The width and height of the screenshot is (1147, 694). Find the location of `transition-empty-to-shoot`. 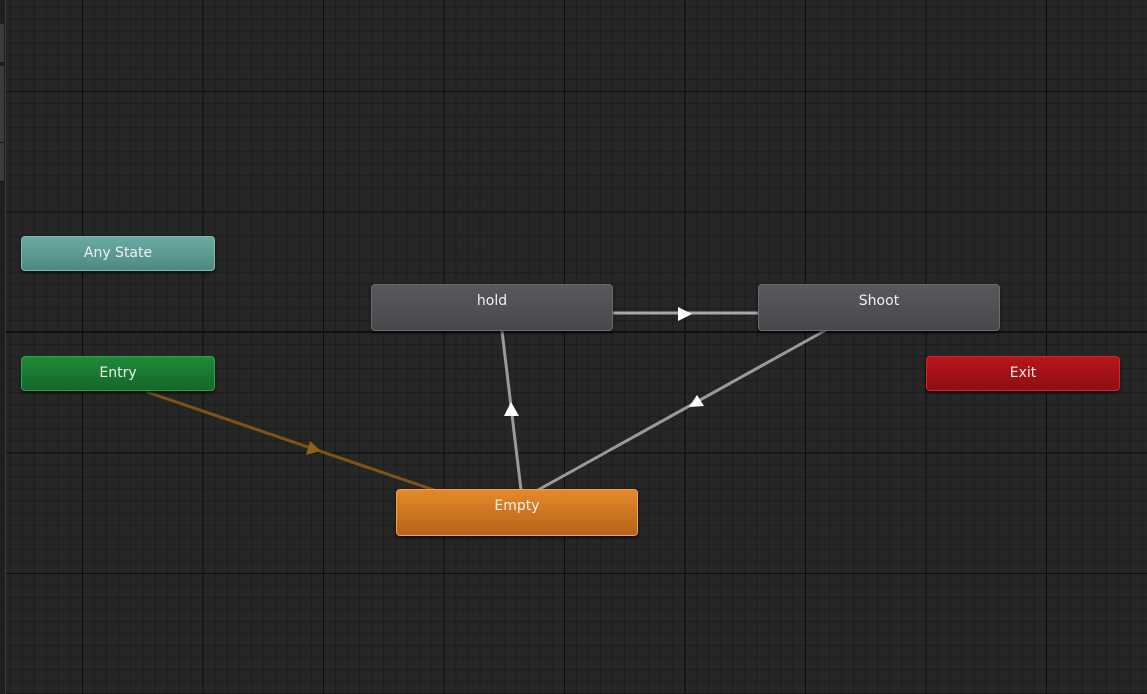

transition-empty-to-shoot is located at coordinates (682, 410).